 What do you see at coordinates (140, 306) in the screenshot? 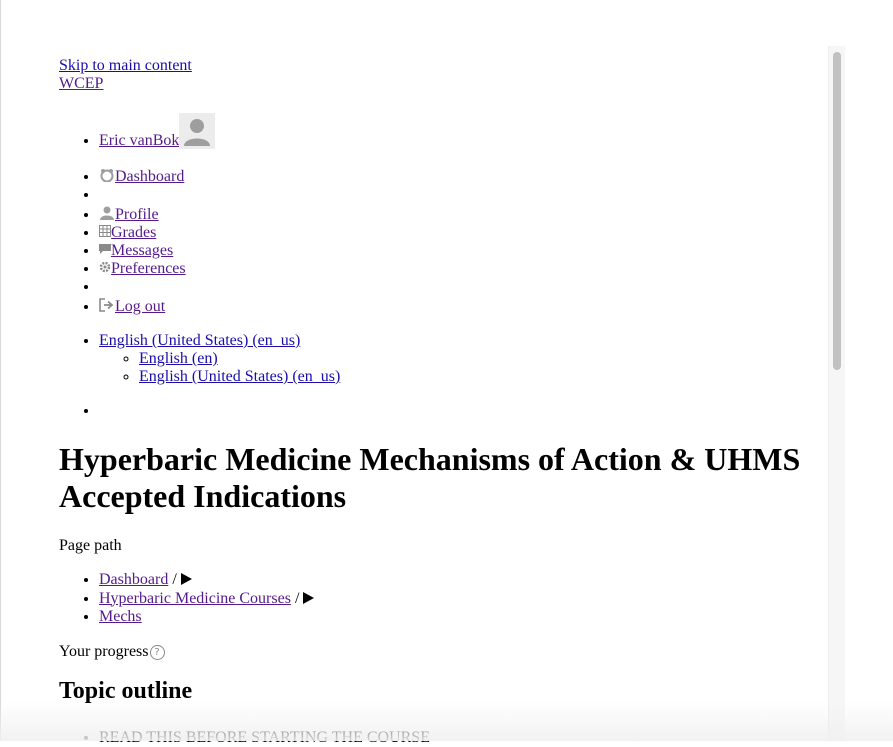
I see `logout-link: Log out` at bounding box center [140, 306].